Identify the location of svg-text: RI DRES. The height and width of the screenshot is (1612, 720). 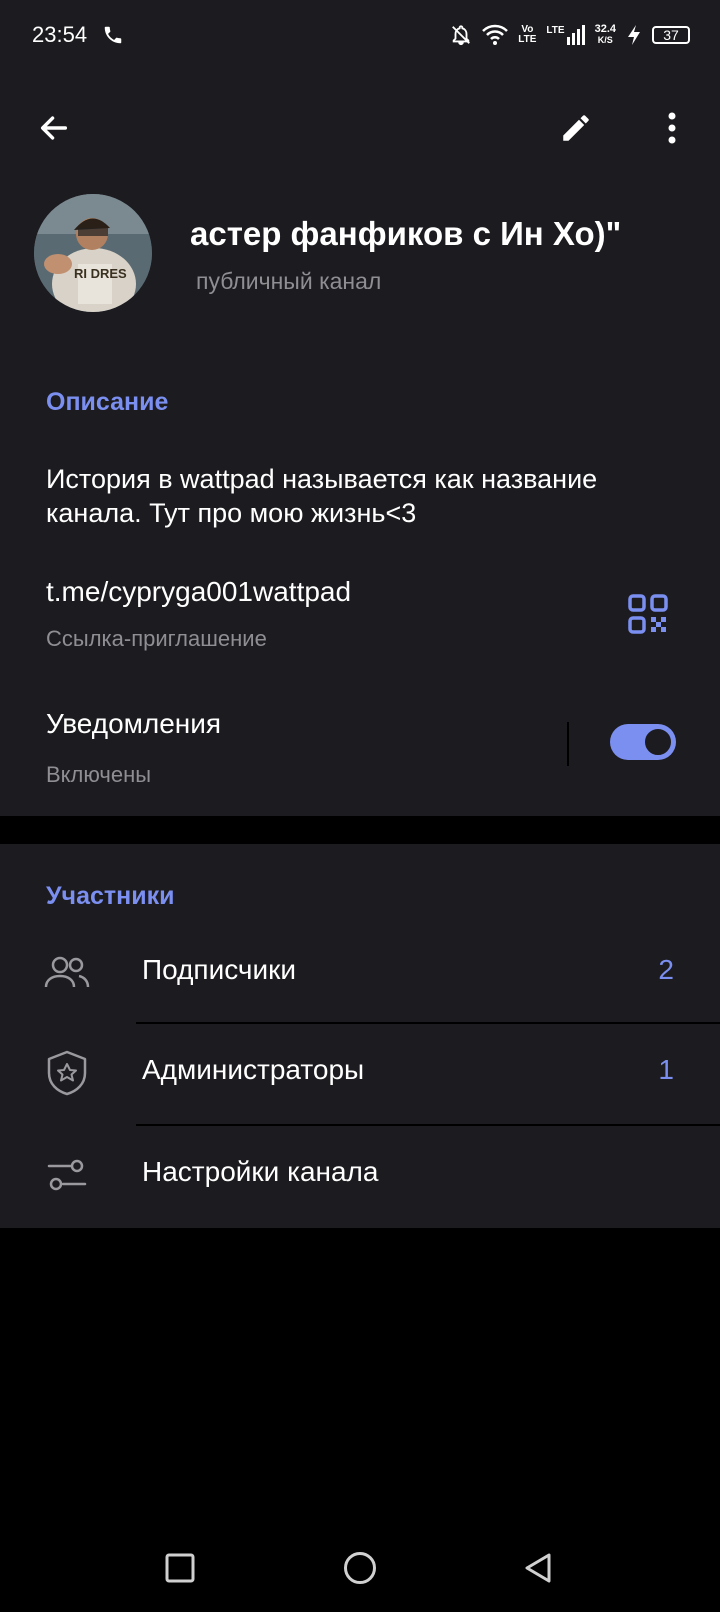
(100, 273).